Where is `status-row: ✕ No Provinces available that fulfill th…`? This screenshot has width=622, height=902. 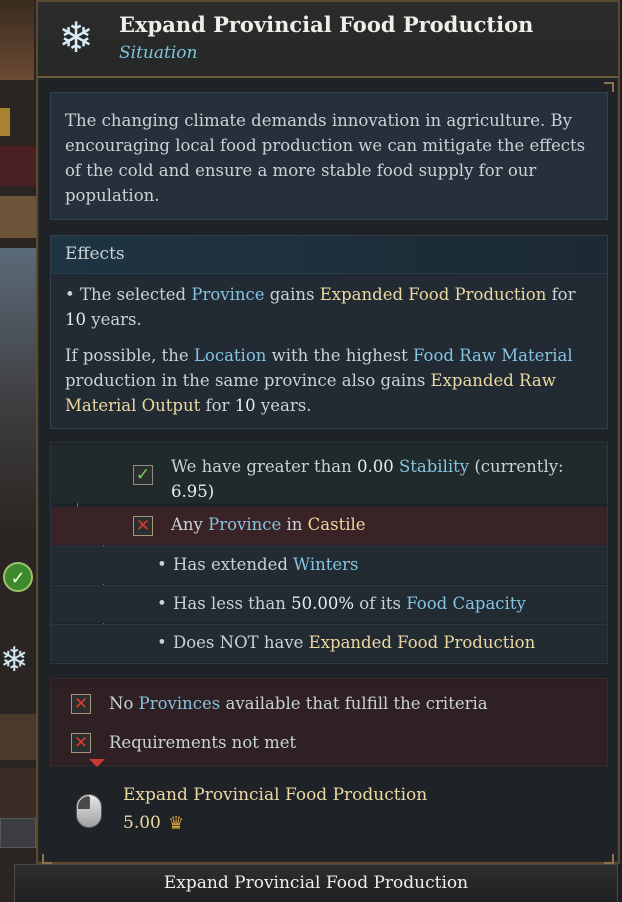
status-row: ✕ No Provinces available that fulfill th… is located at coordinates (329, 704).